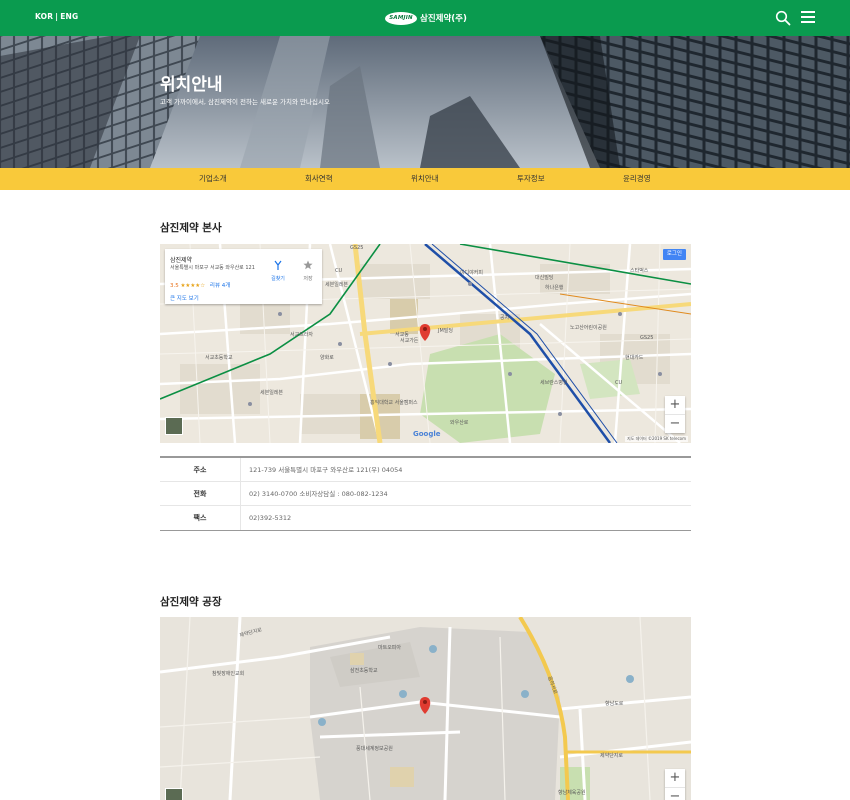 This screenshot has height=800, width=850. Describe the element at coordinates (425, 469) in the screenshot. I see `table-row: 주소 121-739 서울특별시 마포구 와우산로 121(우) 04054` at that location.